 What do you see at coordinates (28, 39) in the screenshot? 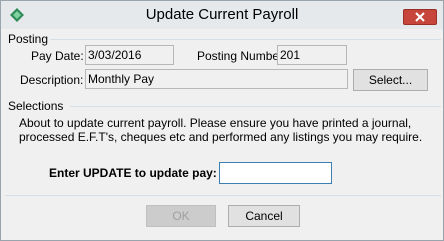
I see `posting-group-label: Posting` at bounding box center [28, 39].